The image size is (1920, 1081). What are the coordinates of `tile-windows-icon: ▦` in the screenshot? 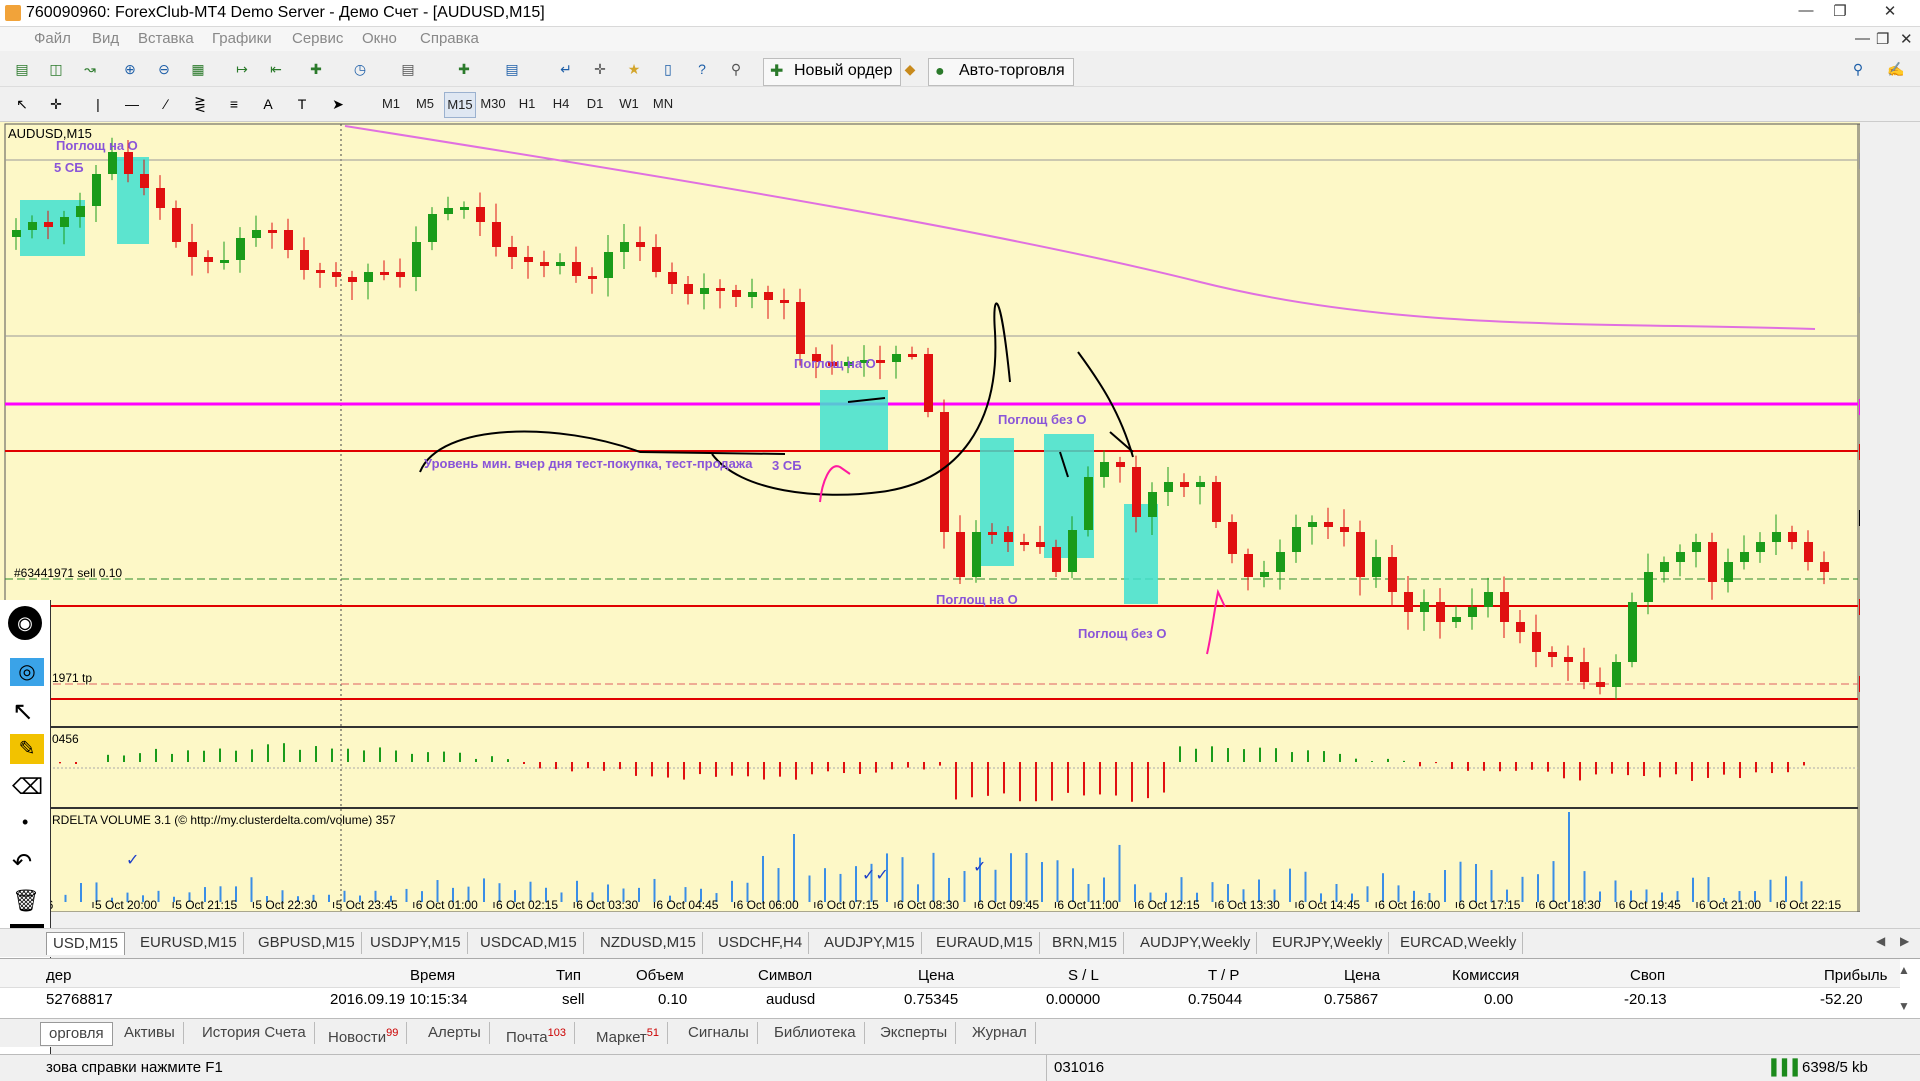 It's located at (198, 69).